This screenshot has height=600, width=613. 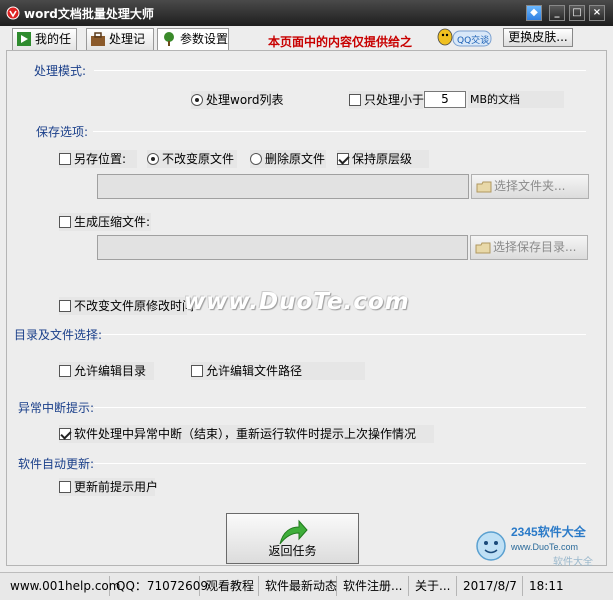 I want to click on notice-text: 本页面中的内容仅提供给之, so click(x=340, y=42).